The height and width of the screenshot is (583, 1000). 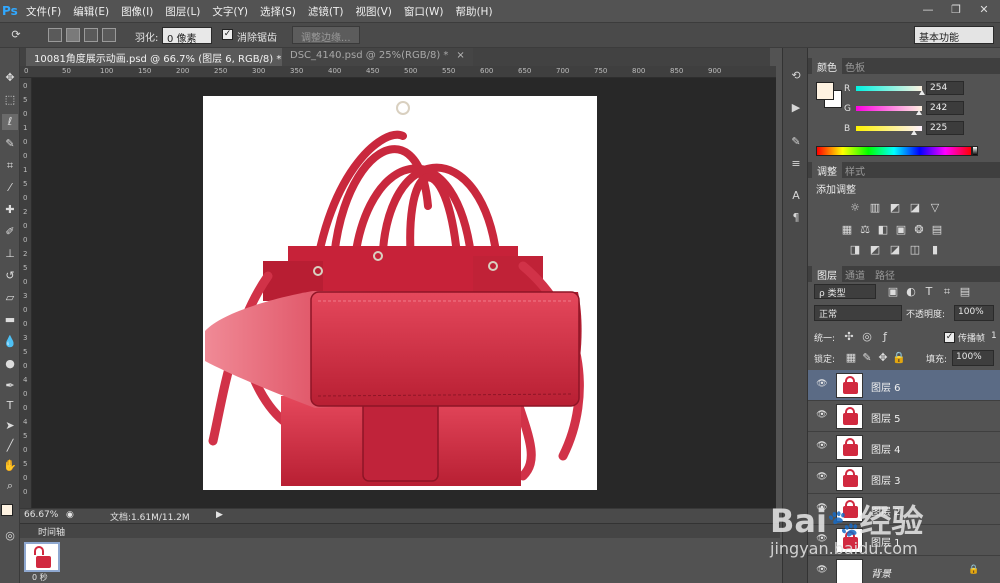 I want to click on dodge-tool-icon: ●, so click(x=10, y=364).